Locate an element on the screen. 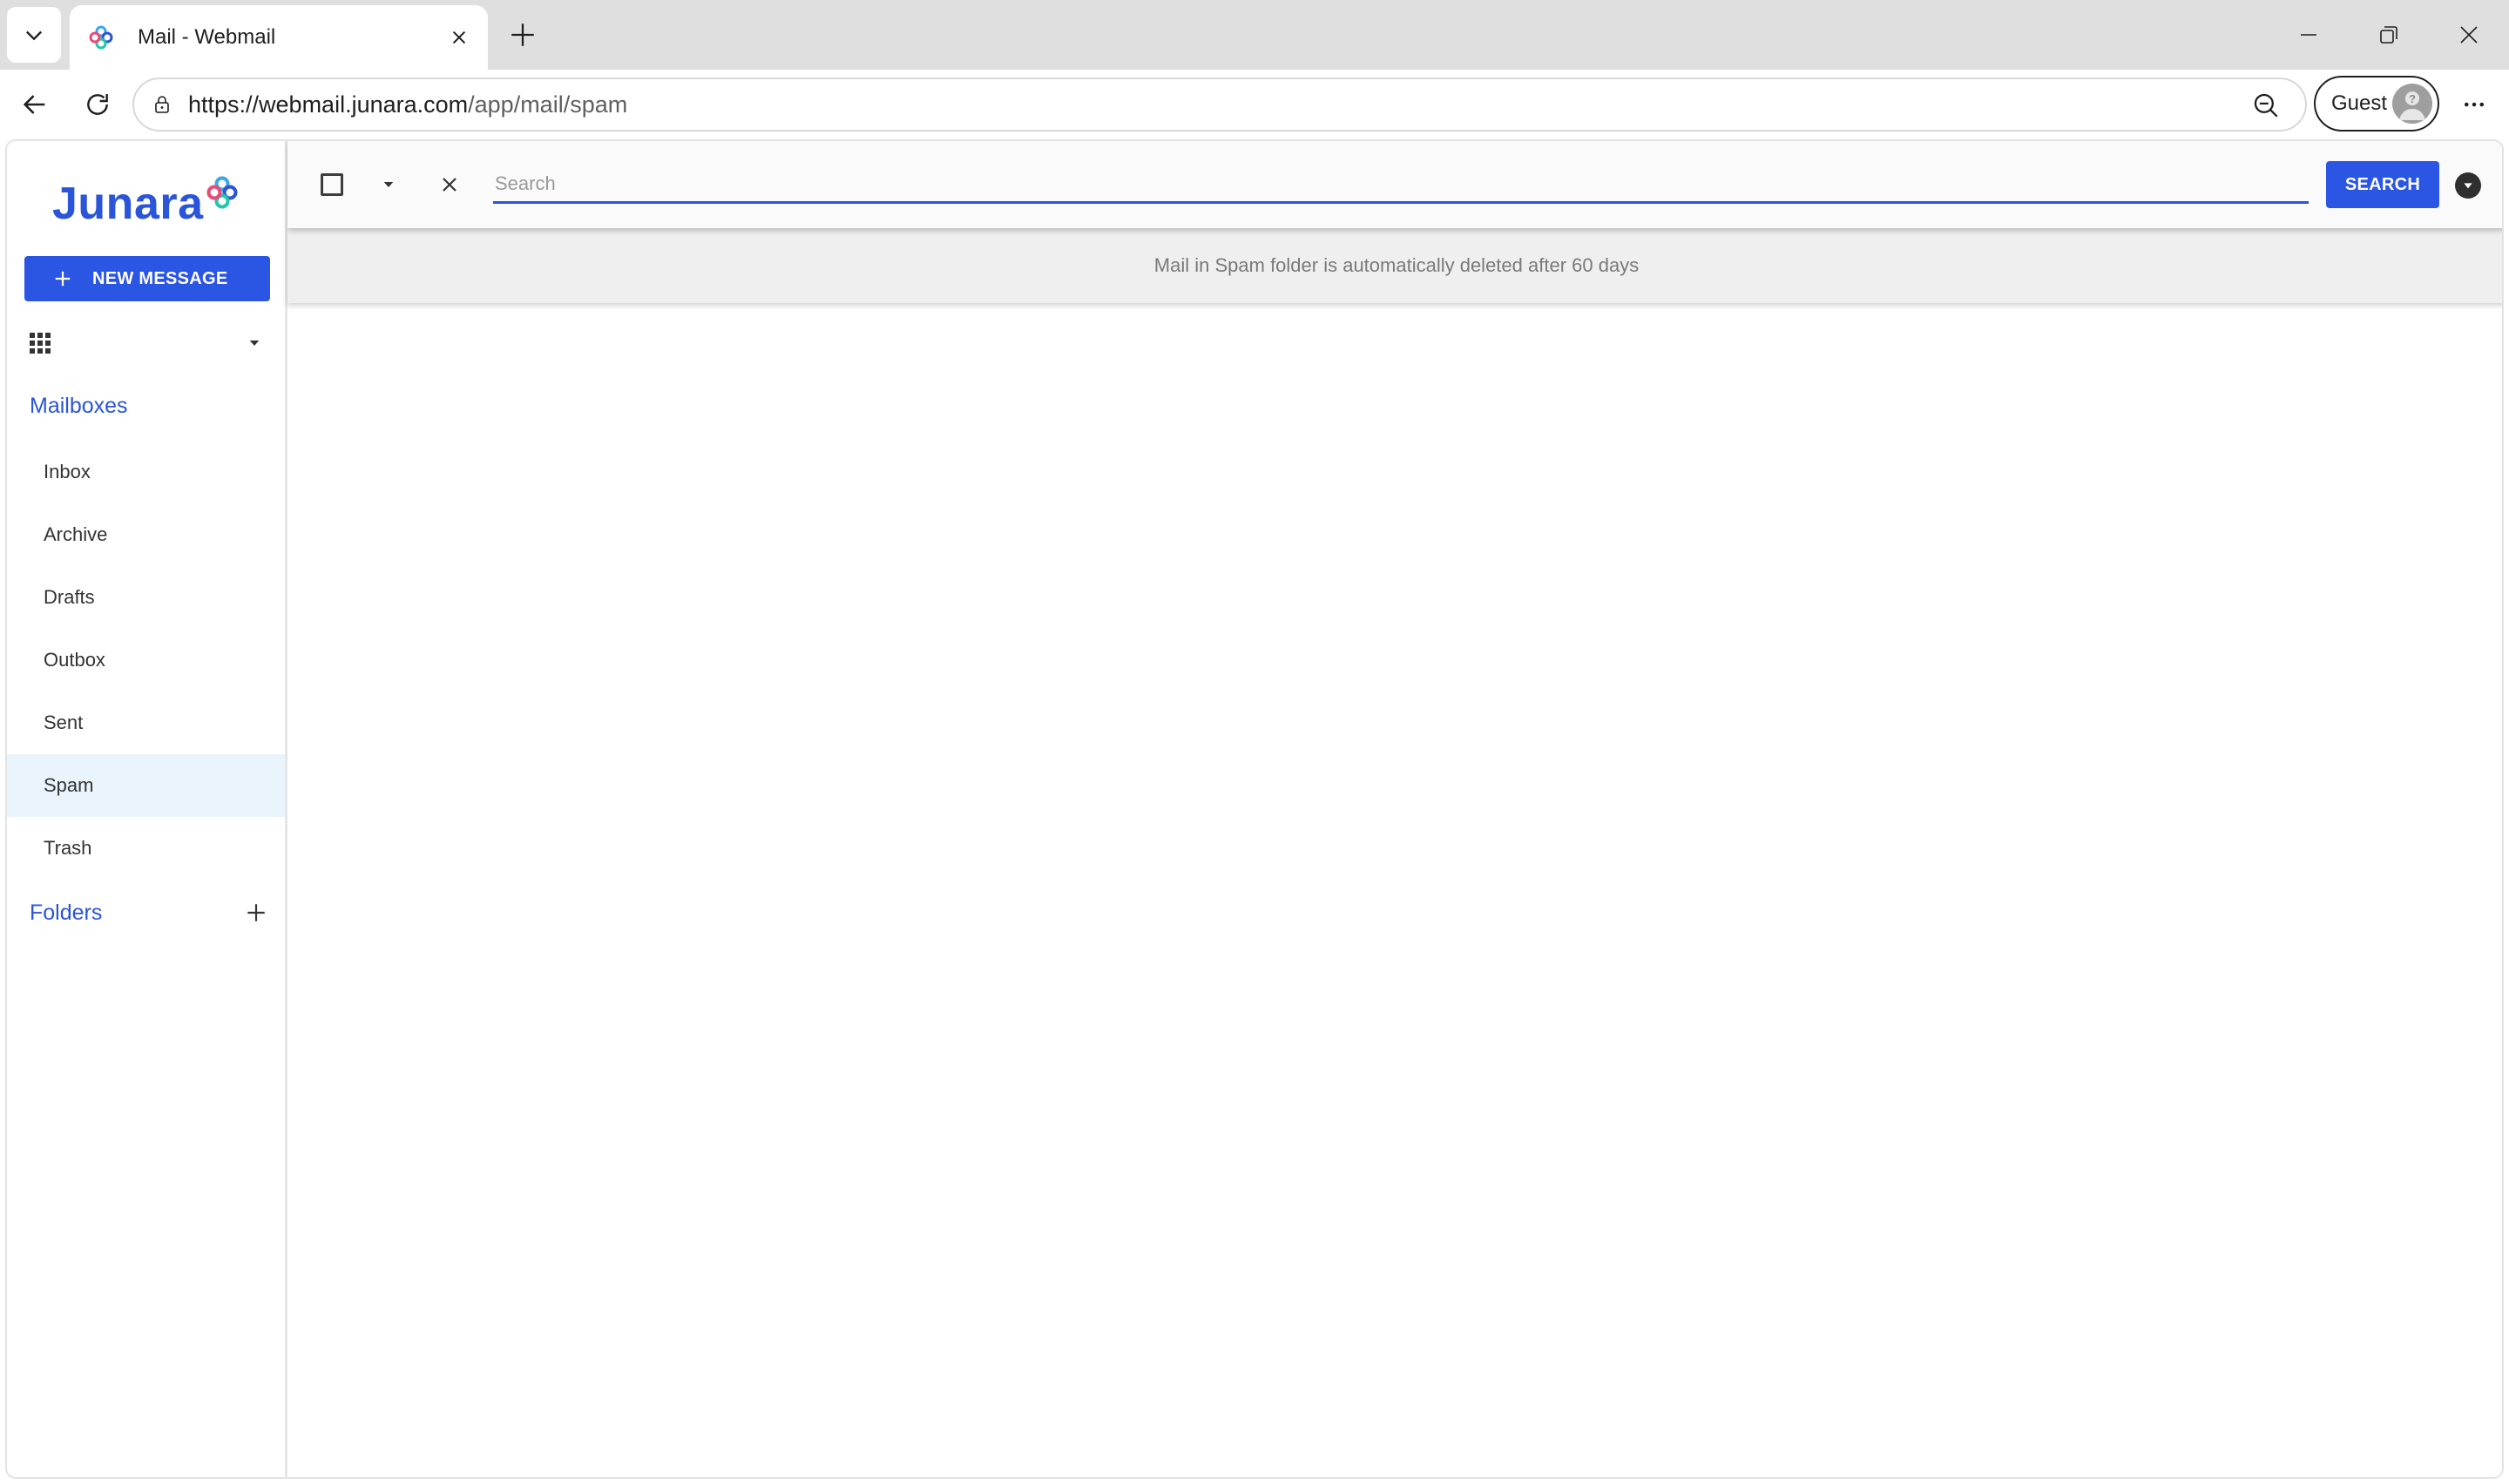 The image size is (2509, 1484). tab-strip: Mail - Webmail is located at coordinates (1254, 35).